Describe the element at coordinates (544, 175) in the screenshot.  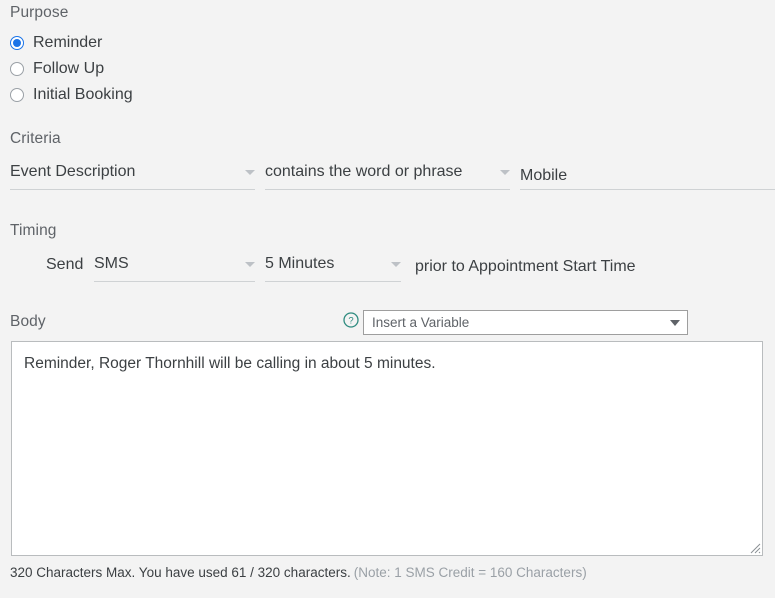
I see `criteria-value-input-value: Mobile` at that location.